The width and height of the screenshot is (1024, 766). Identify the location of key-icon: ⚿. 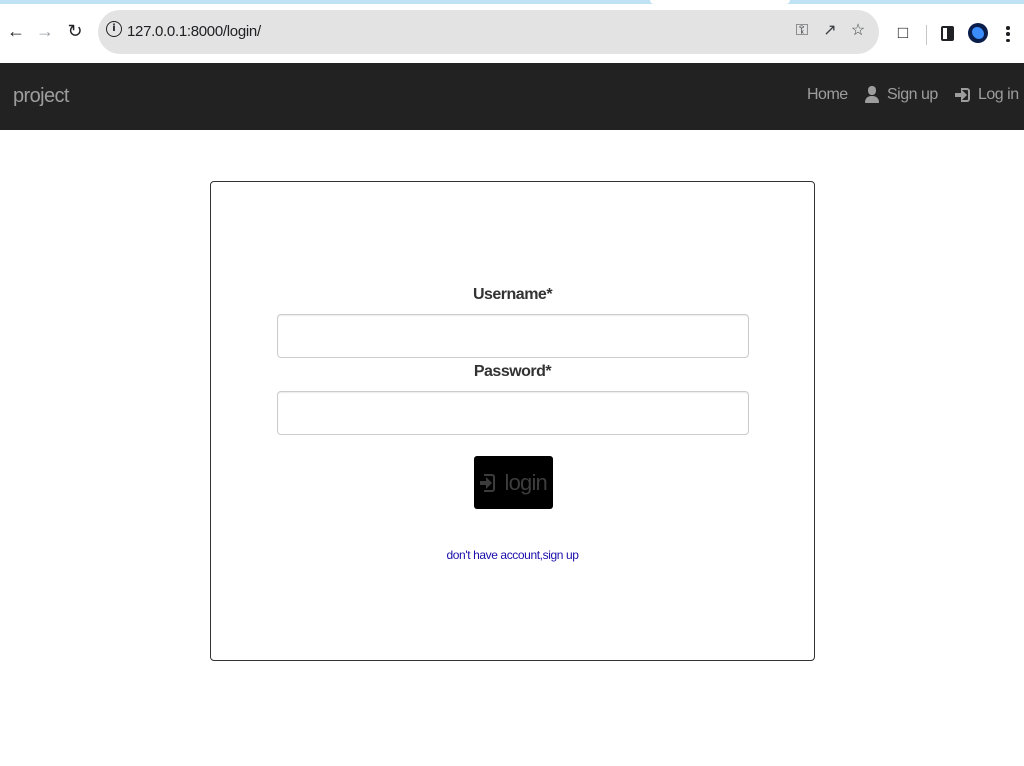
(802, 31).